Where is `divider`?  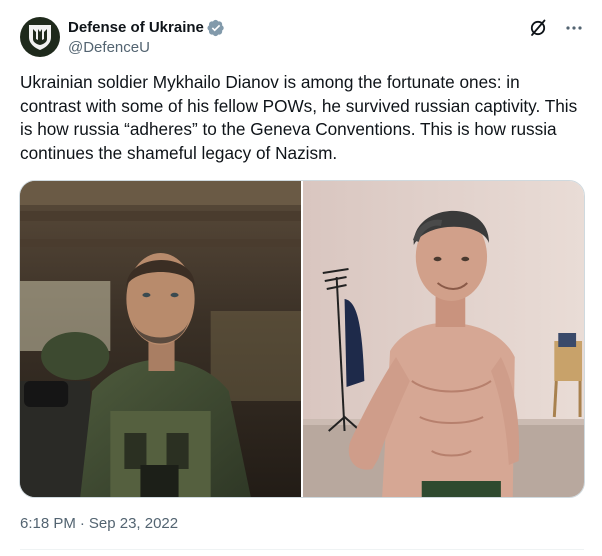 divider is located at coordinates (302, 549).